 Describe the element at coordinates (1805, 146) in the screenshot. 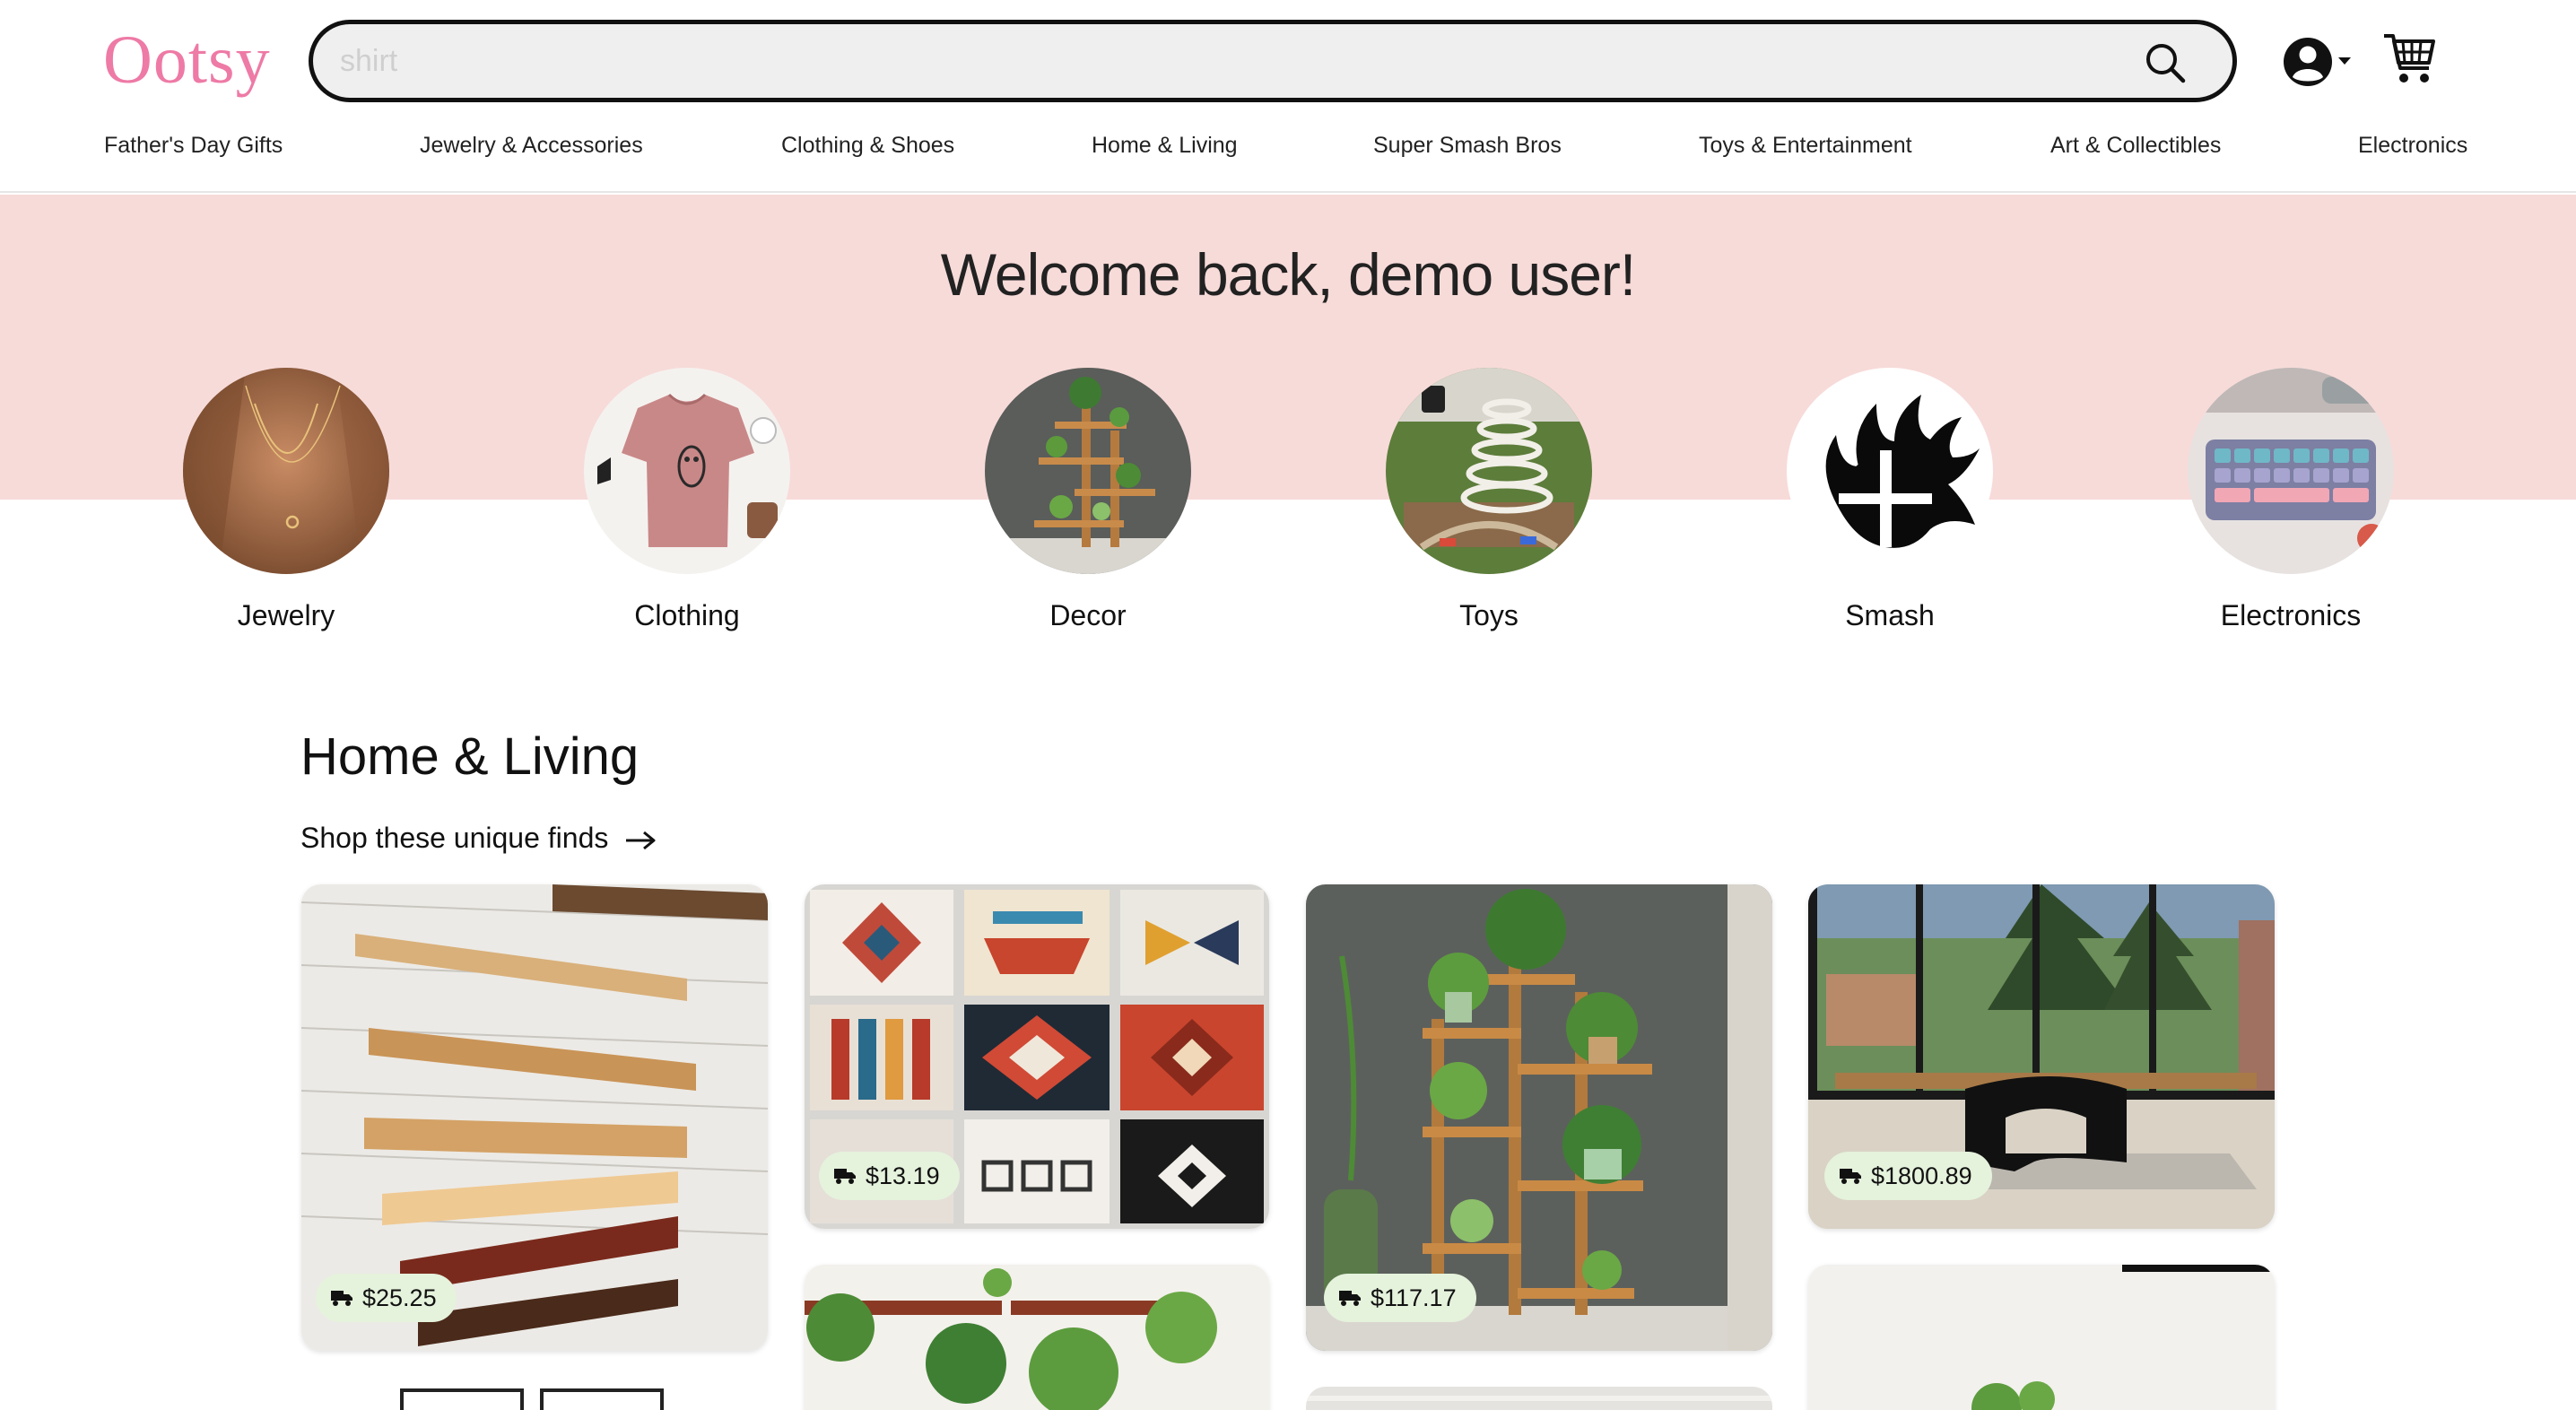

I see `nav-toys-entertainment: Toys & Entertainment` at that location.